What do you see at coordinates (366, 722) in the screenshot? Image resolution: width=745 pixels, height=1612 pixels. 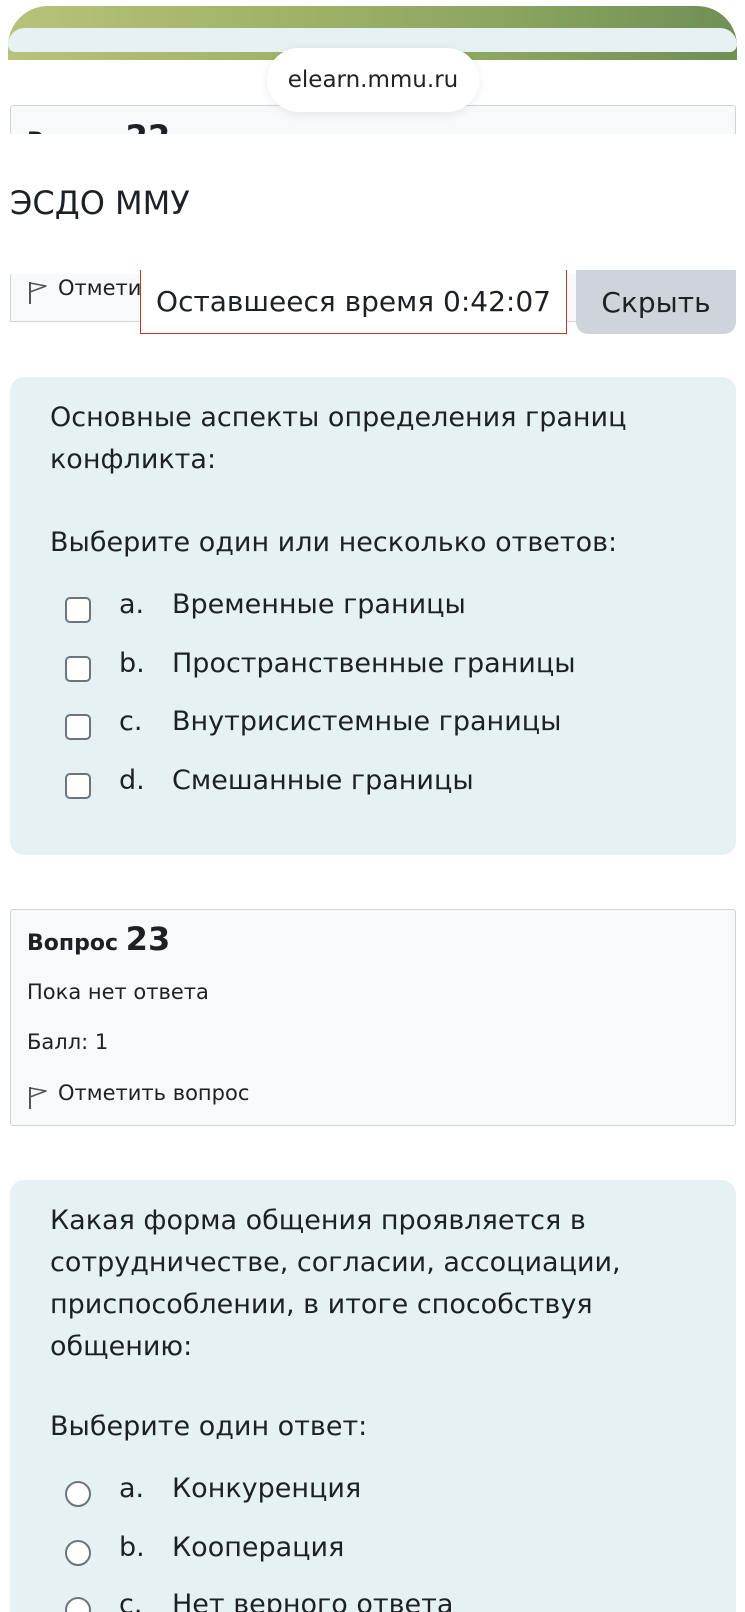 I see `option-label: Внутрисистемные границы` at bounding box center [366, 722].